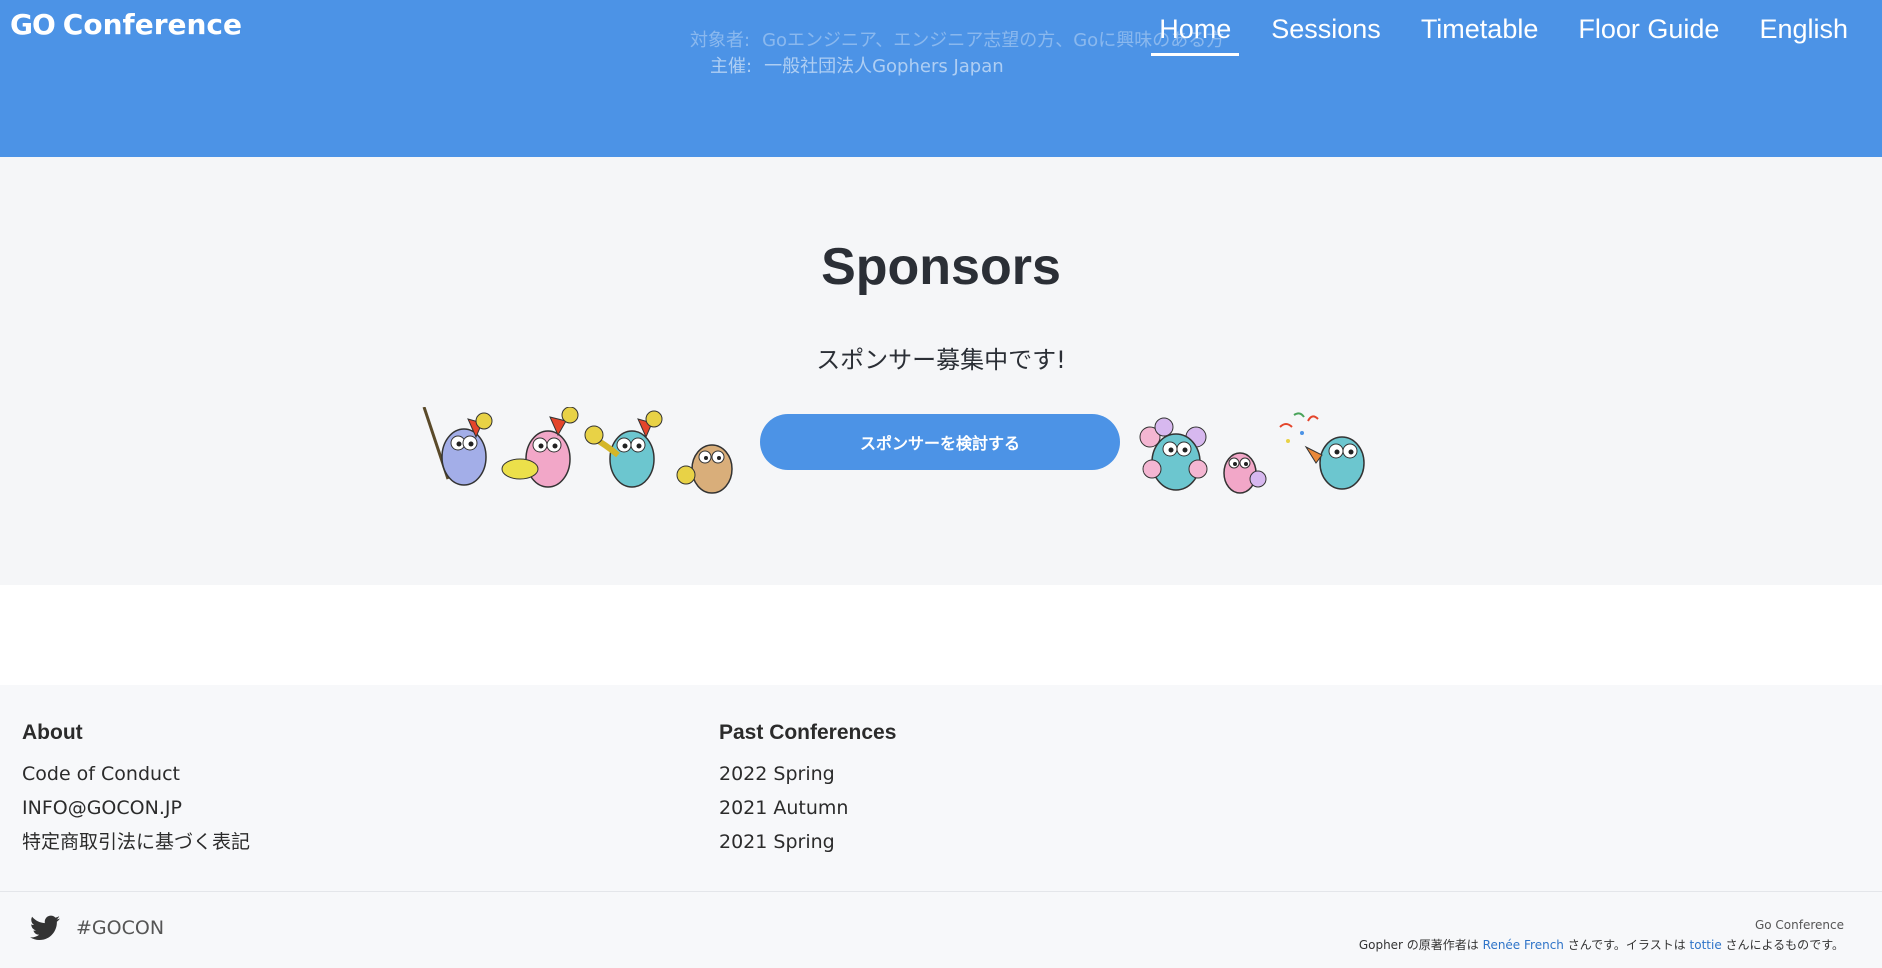  What do you see at coordinates (807, 774) in the screenshot?
I see `past-conference-link: 2022 Spring` at bounding box center [807, 774].